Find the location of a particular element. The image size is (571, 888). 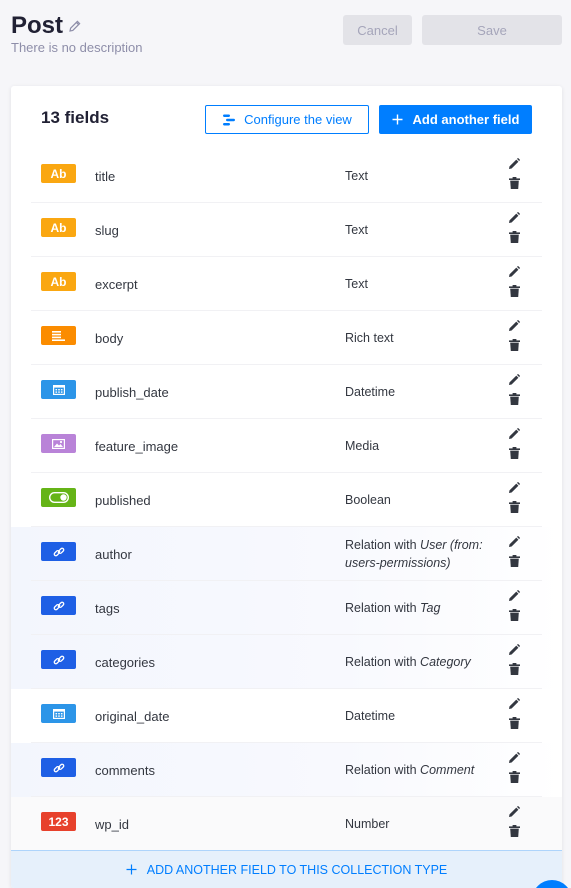

field-row-feature_image: feature_image Media is located at coordinates (286, 446).